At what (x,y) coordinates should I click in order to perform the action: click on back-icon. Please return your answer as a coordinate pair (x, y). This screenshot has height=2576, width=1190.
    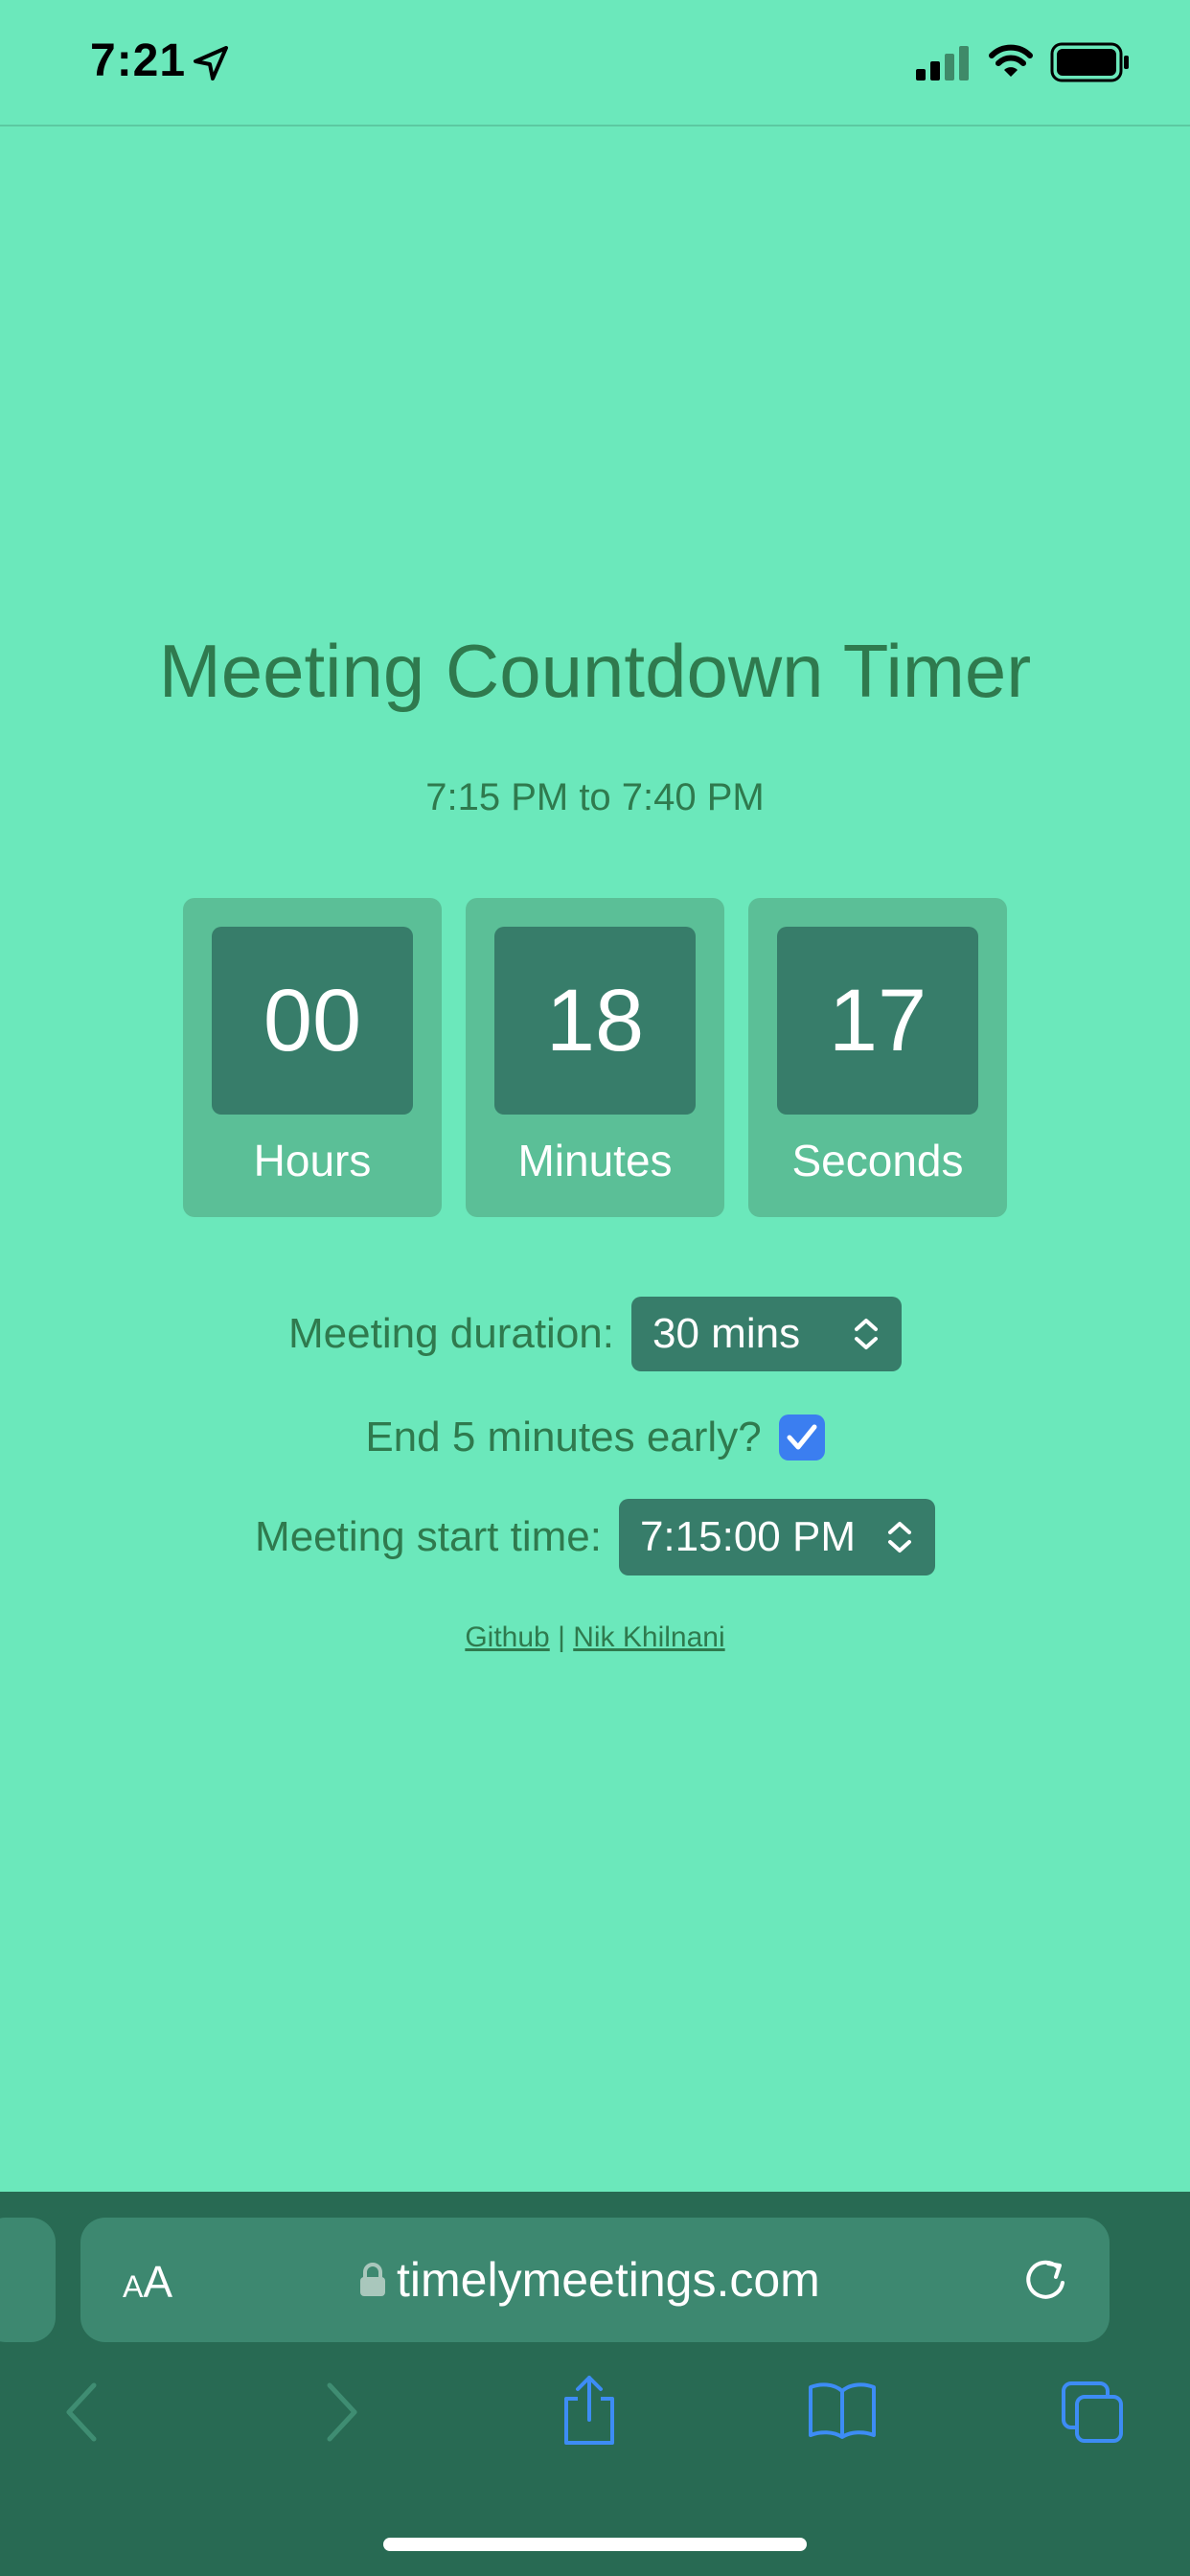
    Looking at the image, I should click on (83, 2412).